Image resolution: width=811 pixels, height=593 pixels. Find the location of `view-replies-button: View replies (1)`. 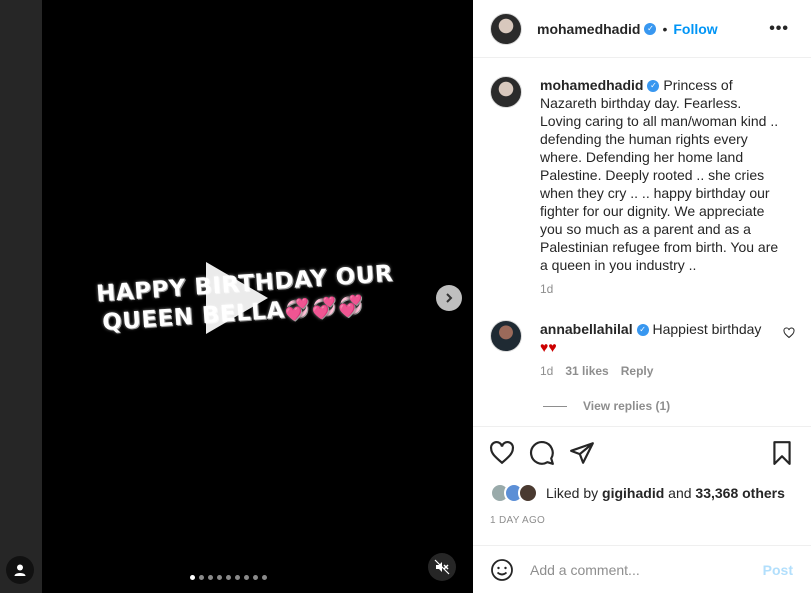

view-replies-button: View replies (1) is located at coordinates (606, 406).